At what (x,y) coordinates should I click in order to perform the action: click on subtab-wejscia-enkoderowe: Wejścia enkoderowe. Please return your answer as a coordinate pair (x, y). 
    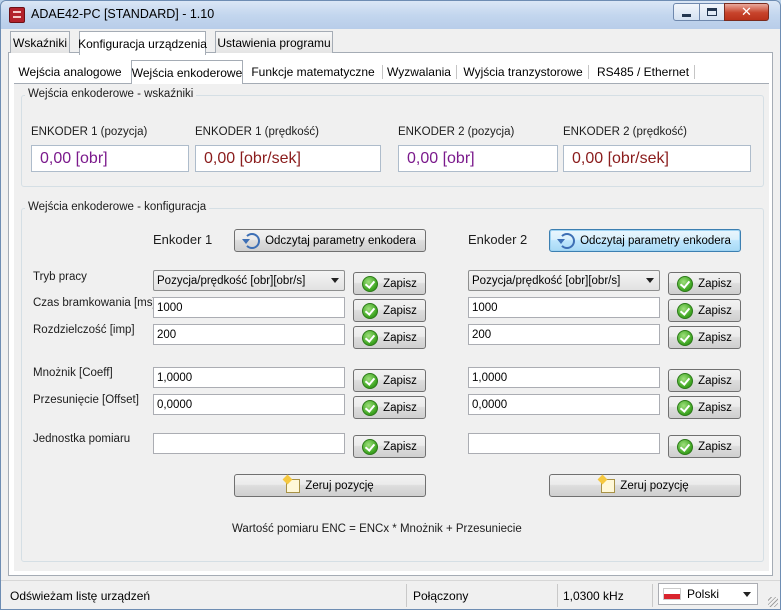
    Looking at the image, I should click on (187, 72).